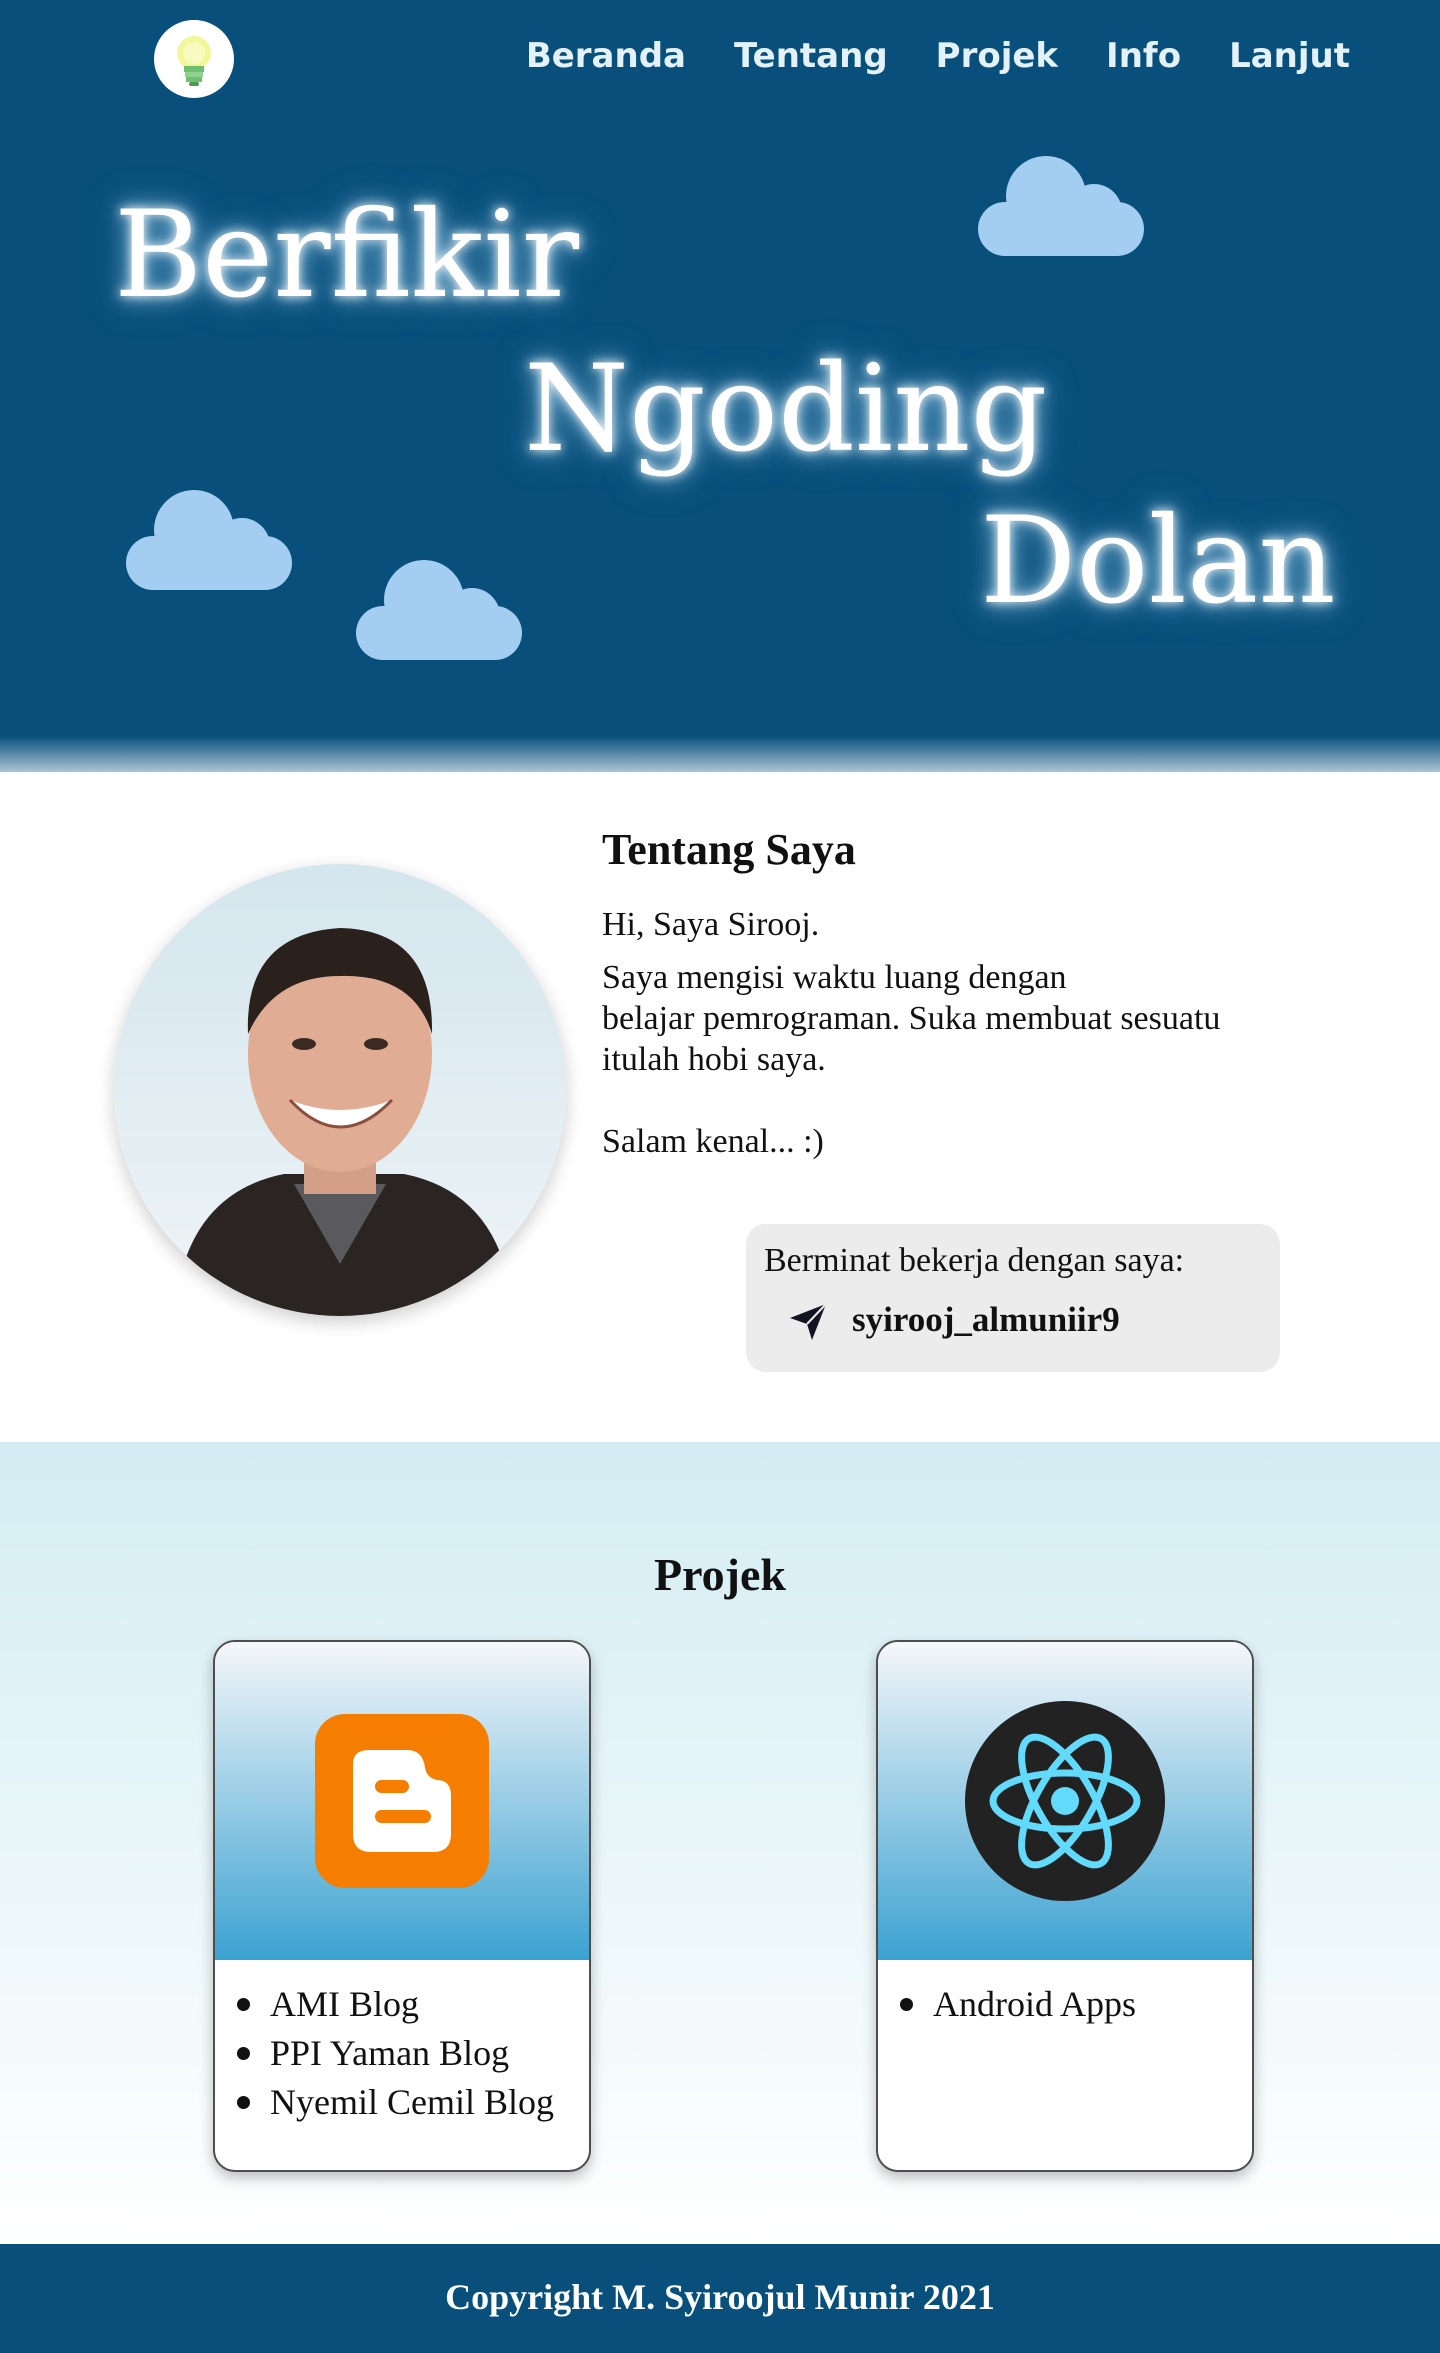 The height and width of the screenshot is (2353, 1440). What do you see at coordinates (413, 2102) in the screenshot?
I see `list-item: Nyemil Cemil Blog` at bounding box center [413, 2102].